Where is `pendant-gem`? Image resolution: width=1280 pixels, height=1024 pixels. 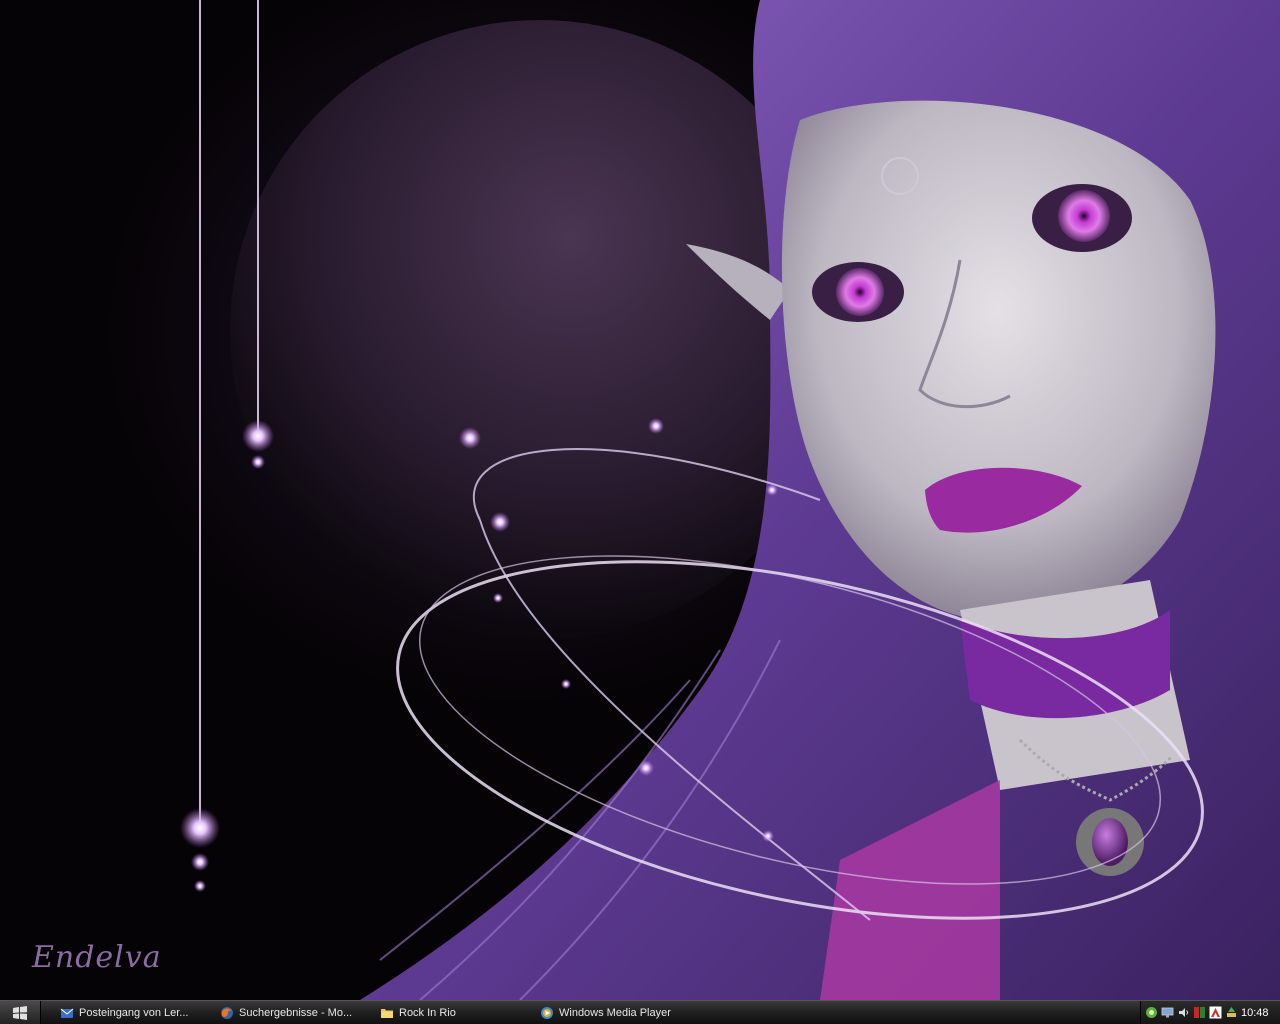
pendant-gem is located at coordinates (1110, 842).